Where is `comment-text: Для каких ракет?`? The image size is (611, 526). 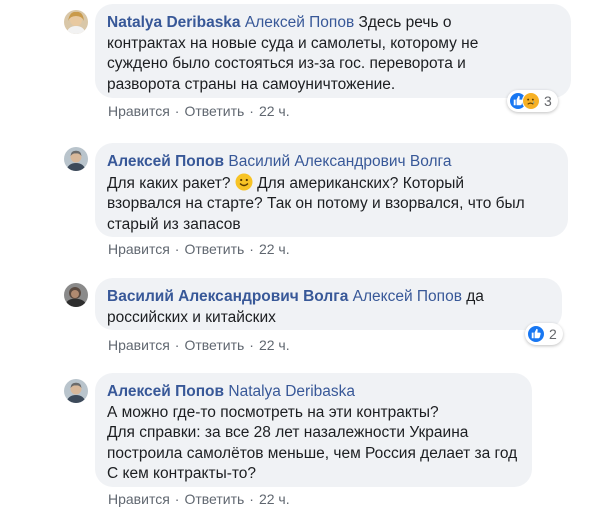 comment-text: Для каких ракет? is located at coordinates (169, 183).